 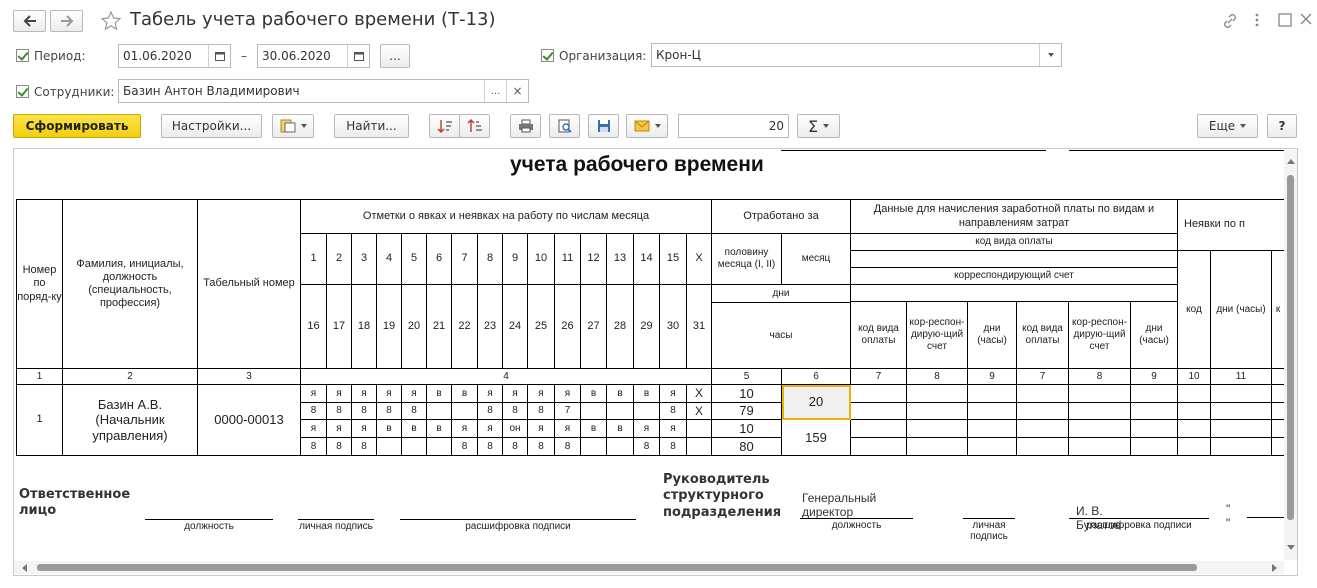 I want to click on day-header: 4, so click(x=389, y=259).